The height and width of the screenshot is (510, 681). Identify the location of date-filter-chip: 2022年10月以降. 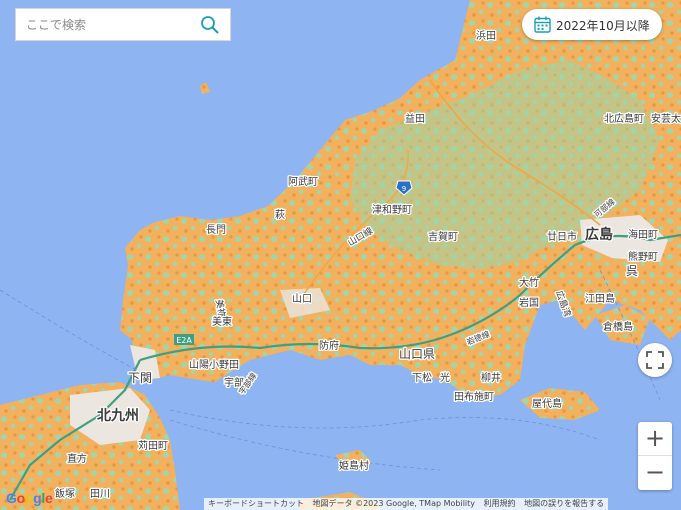
(592, 24).